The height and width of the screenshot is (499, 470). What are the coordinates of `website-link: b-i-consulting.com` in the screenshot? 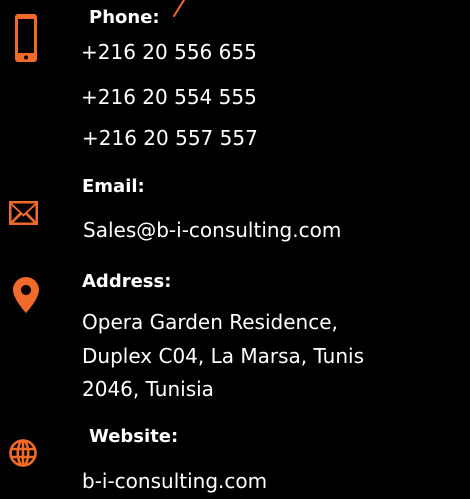 It's located at (174, 481).